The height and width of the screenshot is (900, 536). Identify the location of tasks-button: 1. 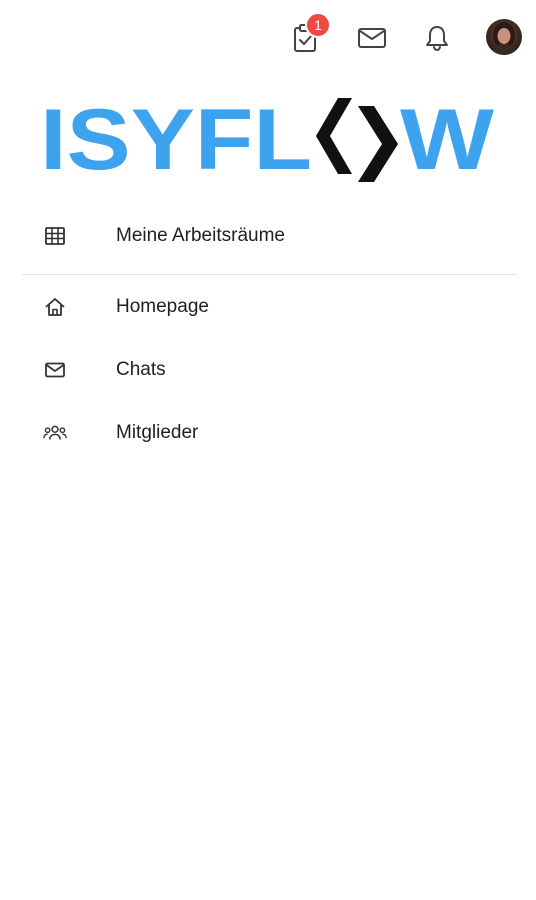
(310, 33).